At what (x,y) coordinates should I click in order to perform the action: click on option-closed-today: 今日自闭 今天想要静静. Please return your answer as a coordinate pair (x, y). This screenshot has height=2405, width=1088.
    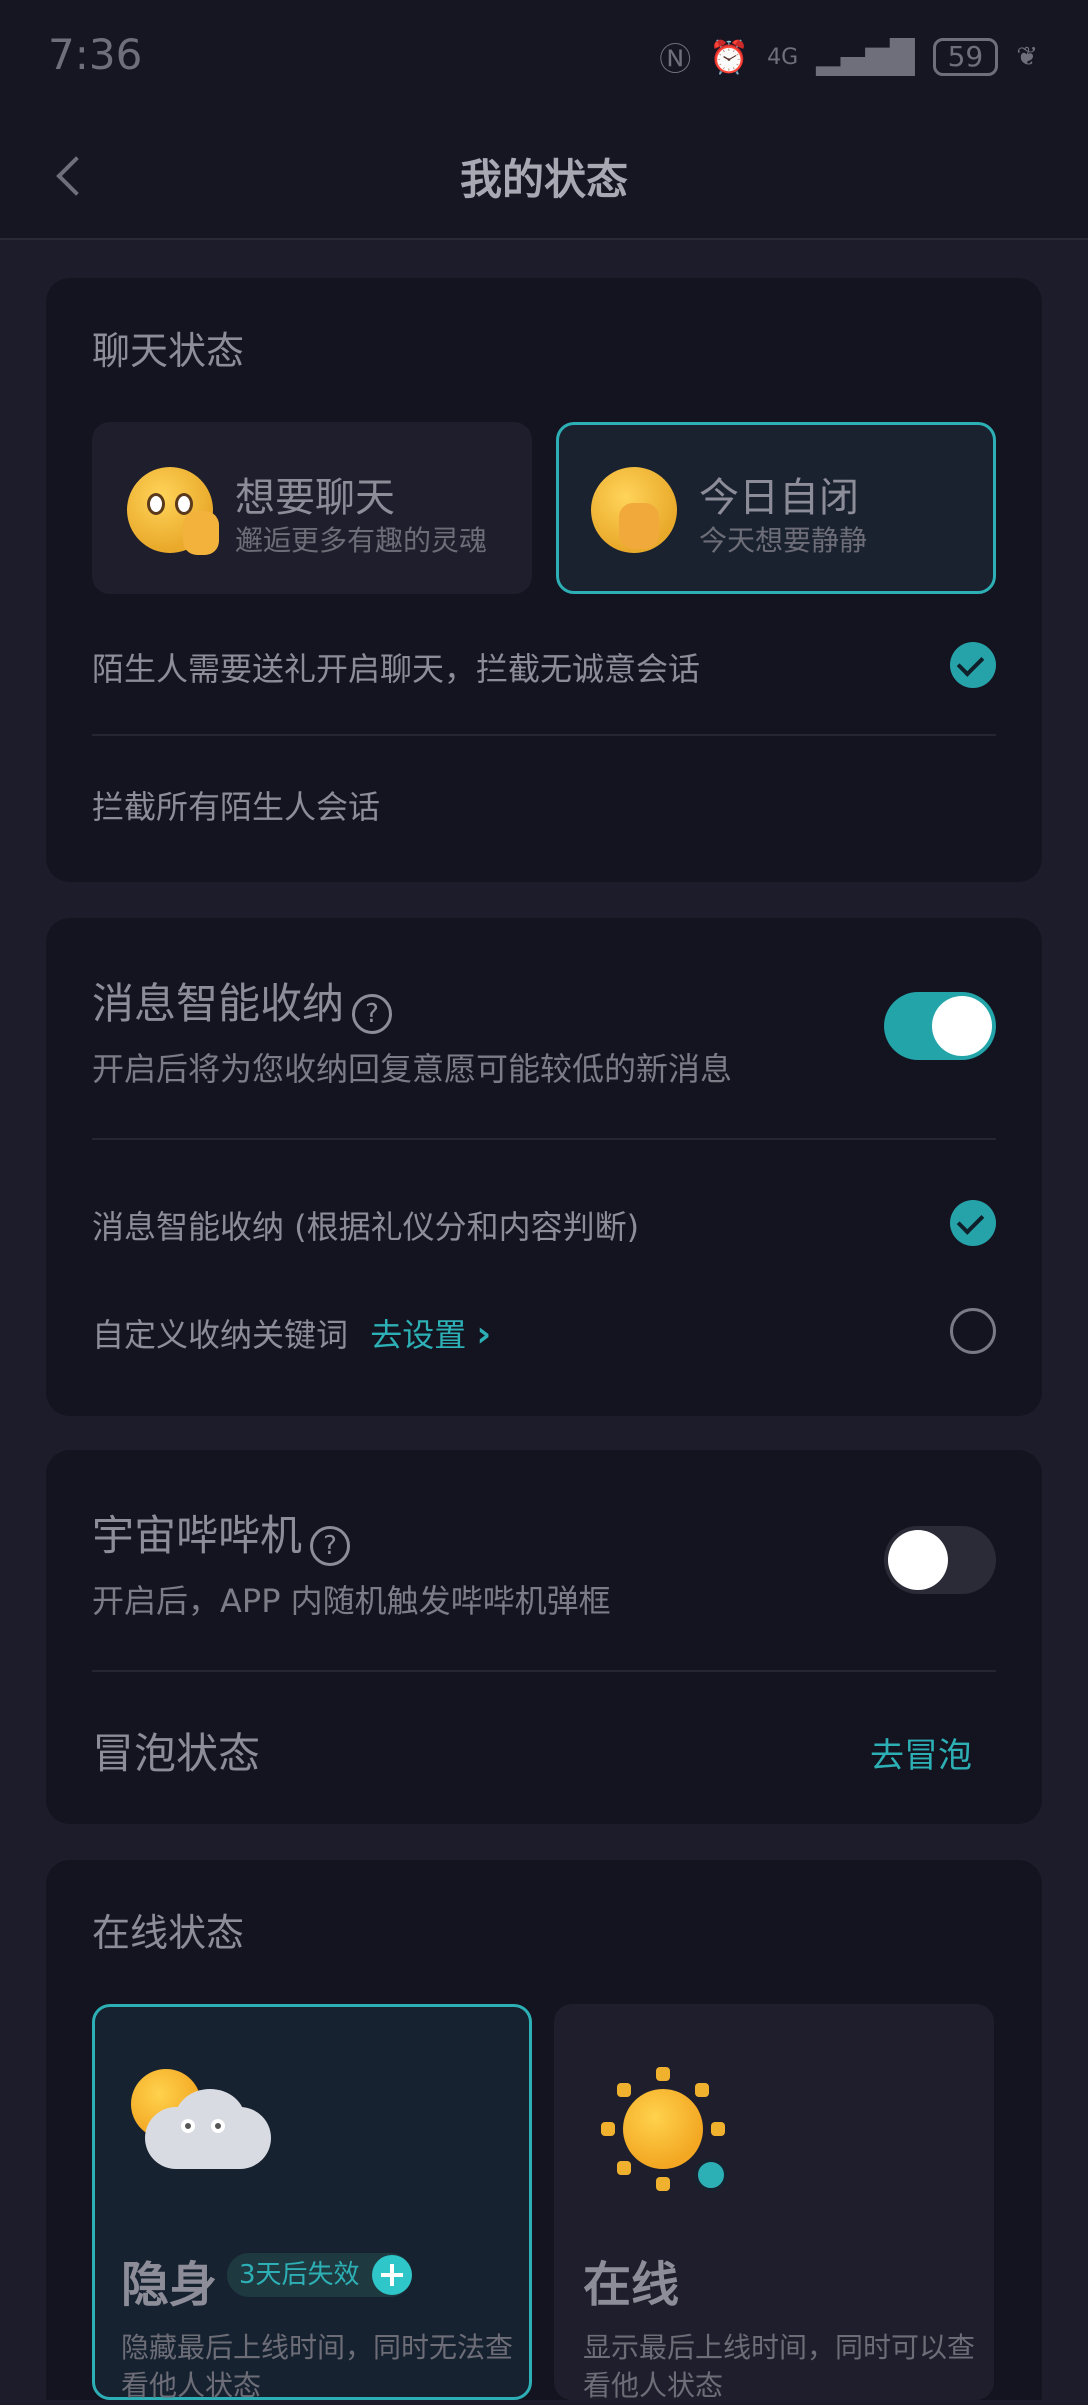
    Looking at the image, I should click on (776, 508).